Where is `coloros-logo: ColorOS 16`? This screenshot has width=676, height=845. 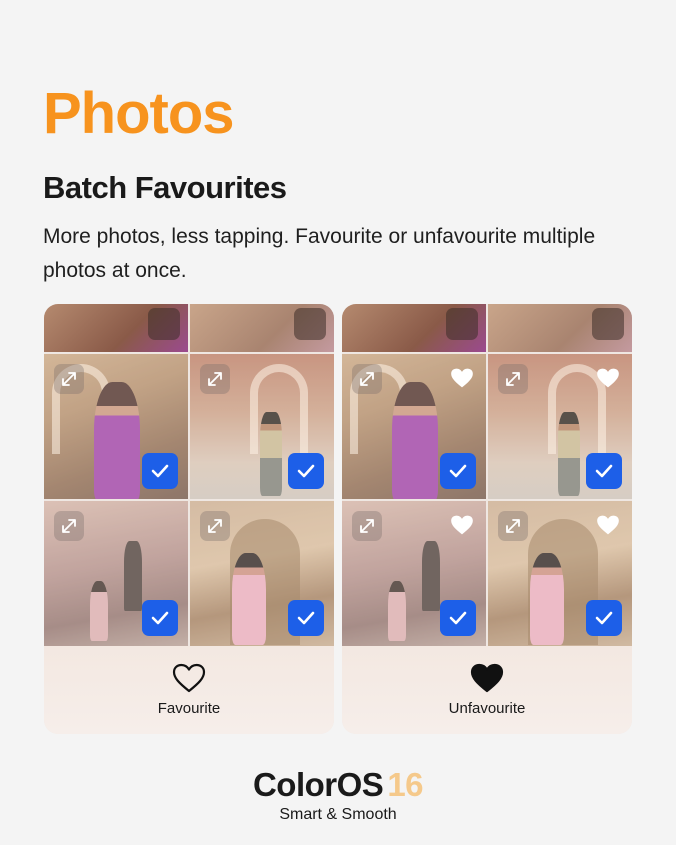 coloros-logo: ColorOS 16 is located at coordinates (338, 785).